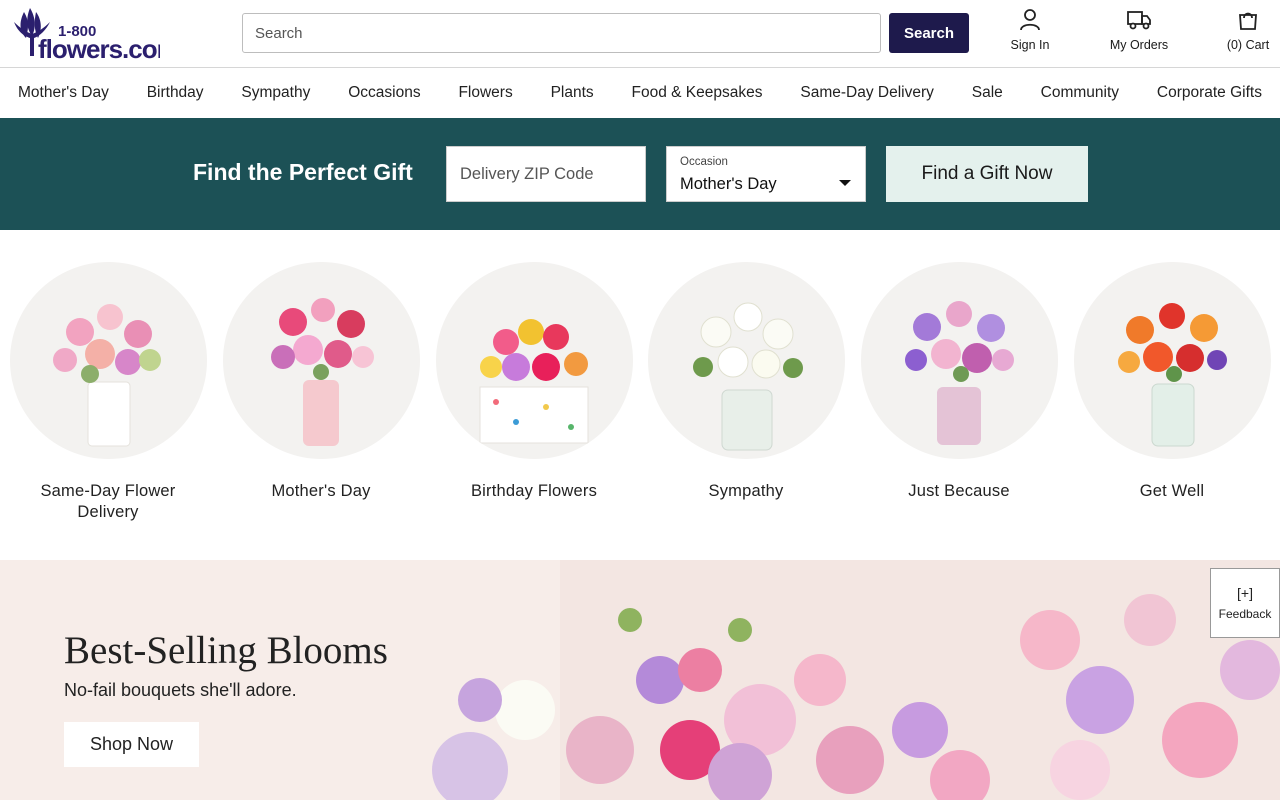 This screenshot has height=800, width=1280. I want to click on category-get-well: Get Well, so click(1172, 382).